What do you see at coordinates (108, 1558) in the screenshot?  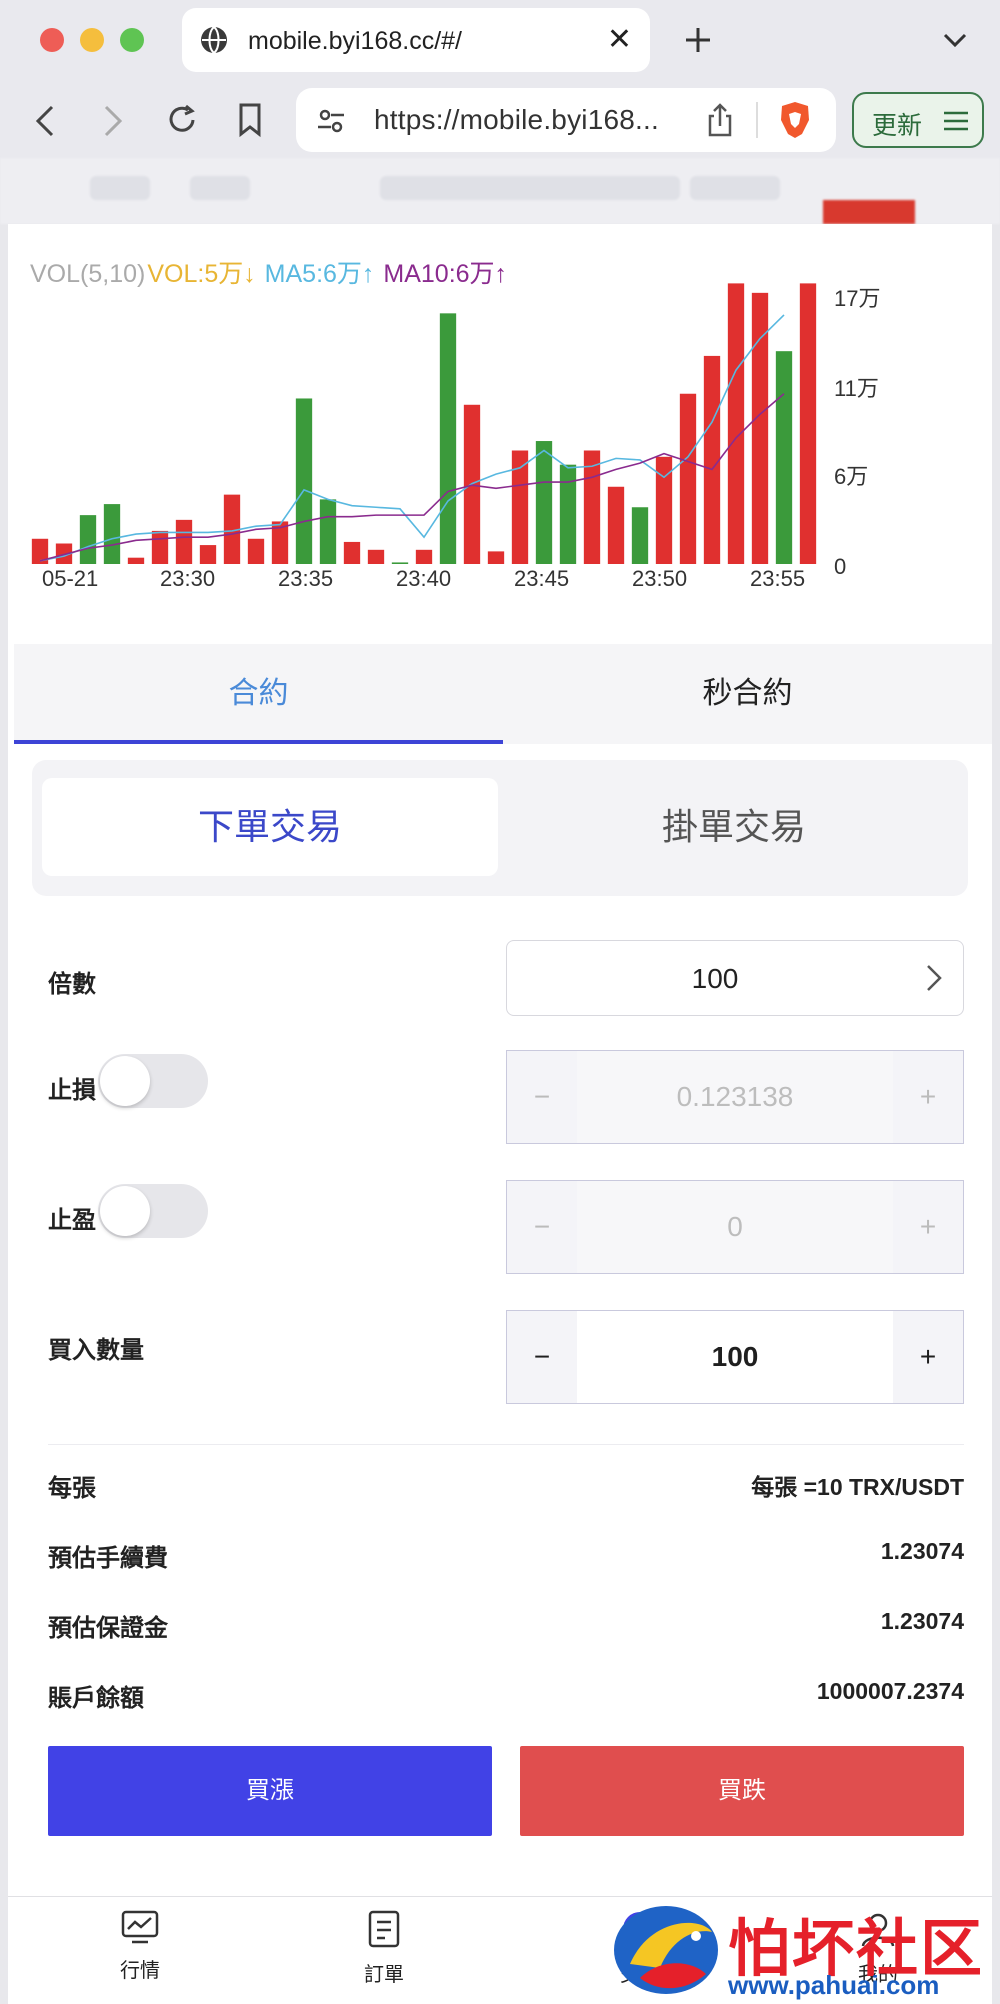 I see `fee-label: 預估手續費` at bounding box center [108, 1558].